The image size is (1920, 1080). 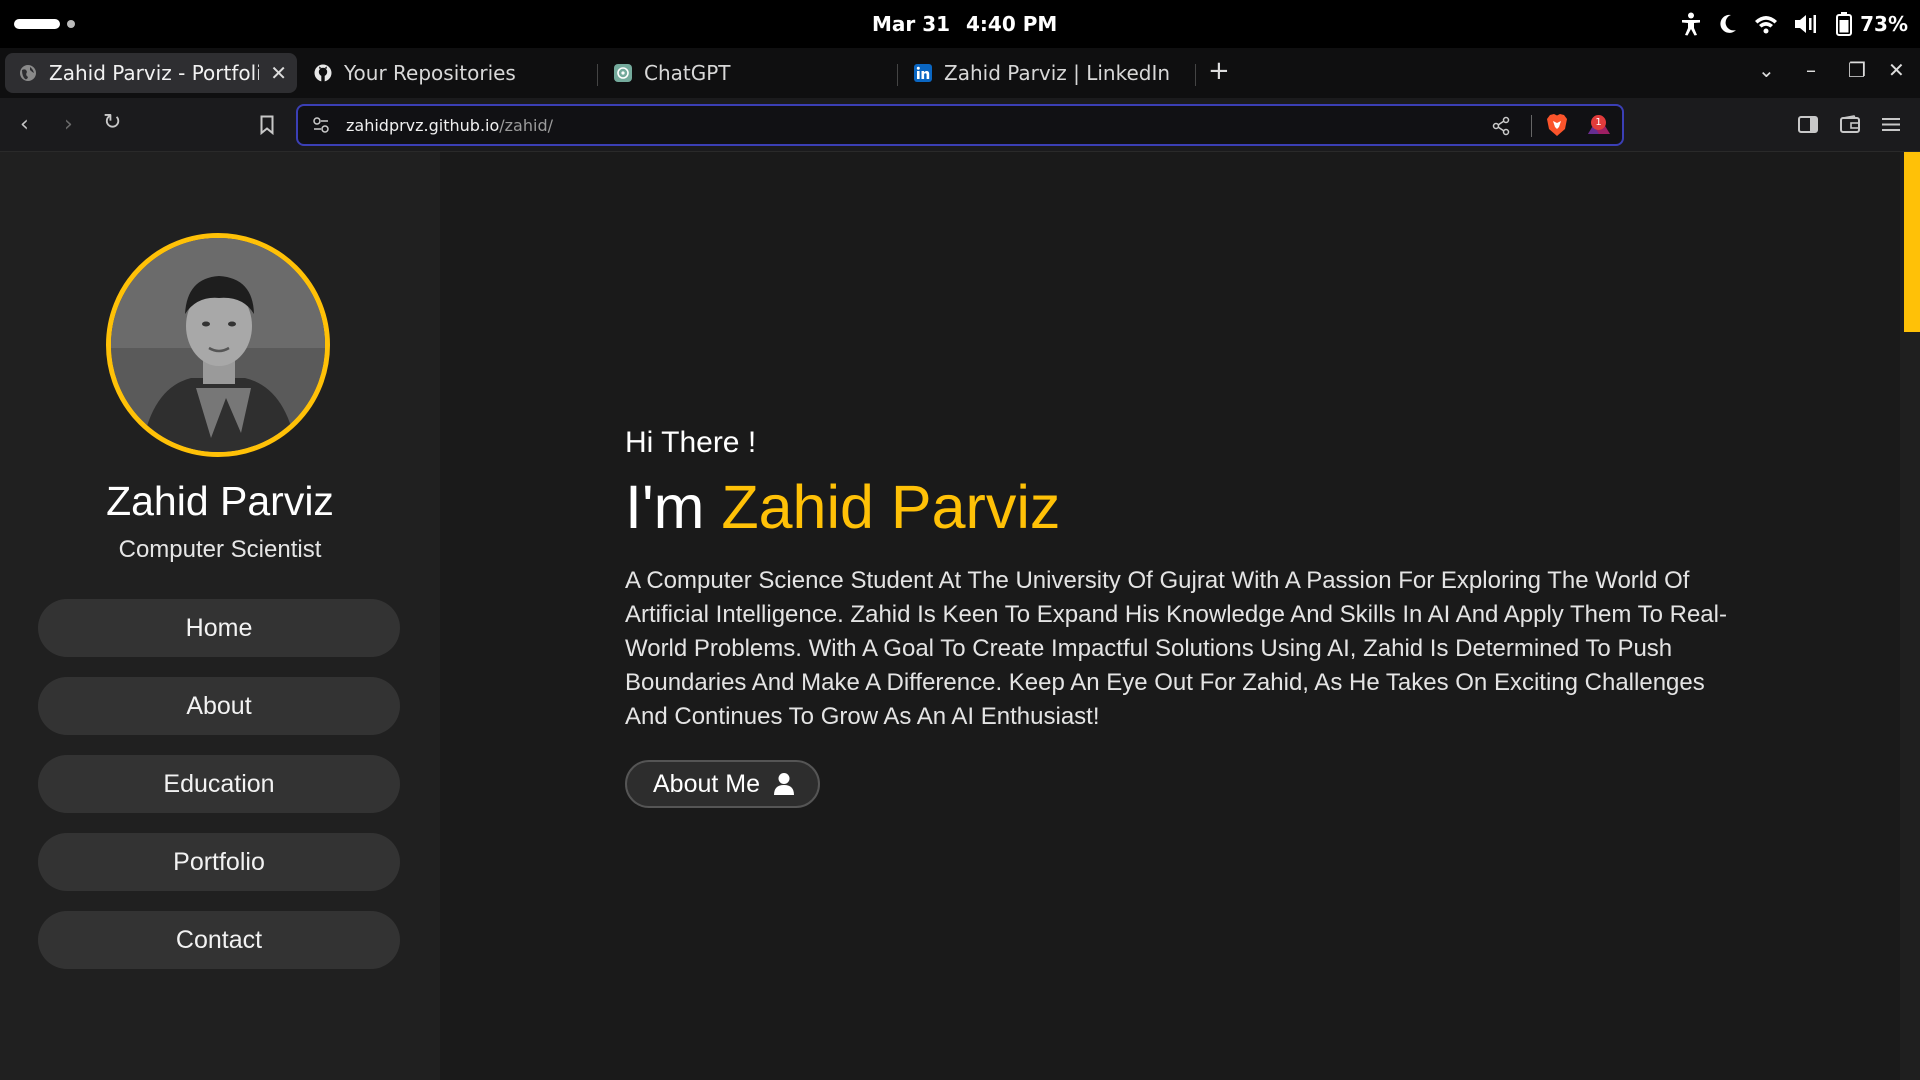 What do you see at coordinates (1501, 126) in the screenshot?
I see `share-icon` at bounding box center [1501, 126].